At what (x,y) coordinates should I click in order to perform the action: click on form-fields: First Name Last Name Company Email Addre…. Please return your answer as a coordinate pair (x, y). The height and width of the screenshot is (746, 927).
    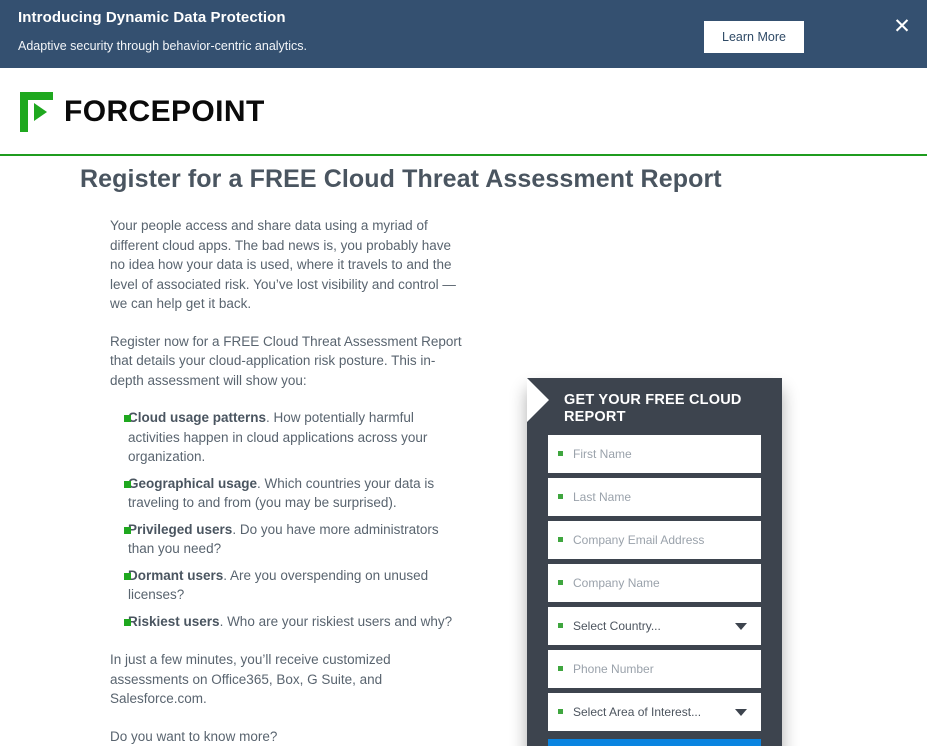
    Looking at the image, I should click on (654, 585).